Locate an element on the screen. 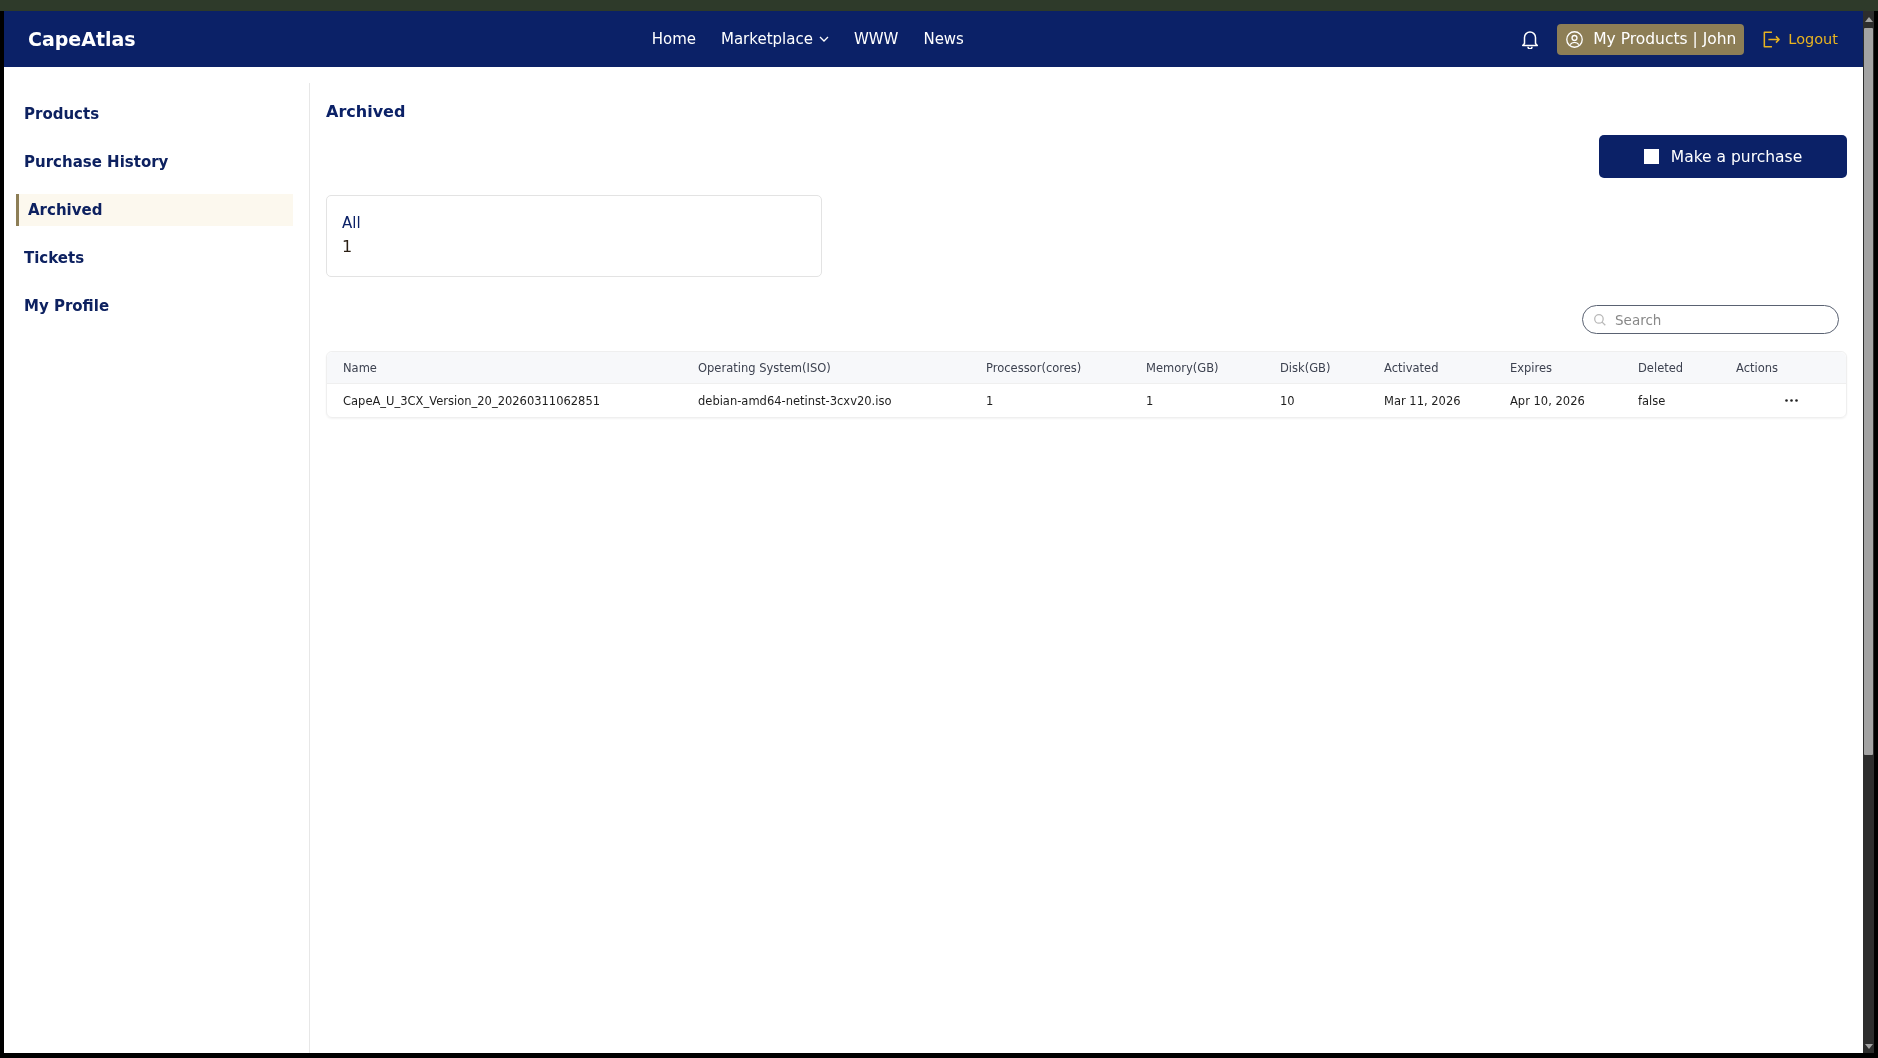  card-count: 1 is located at coordinates (347, 247).